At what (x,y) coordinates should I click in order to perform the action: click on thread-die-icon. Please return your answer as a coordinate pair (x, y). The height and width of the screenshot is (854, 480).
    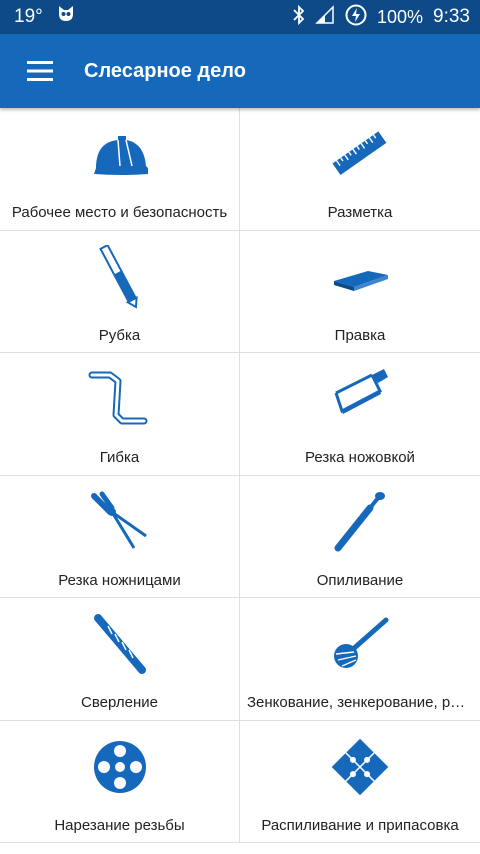
    Looking at the image, I should click on (120, 767).